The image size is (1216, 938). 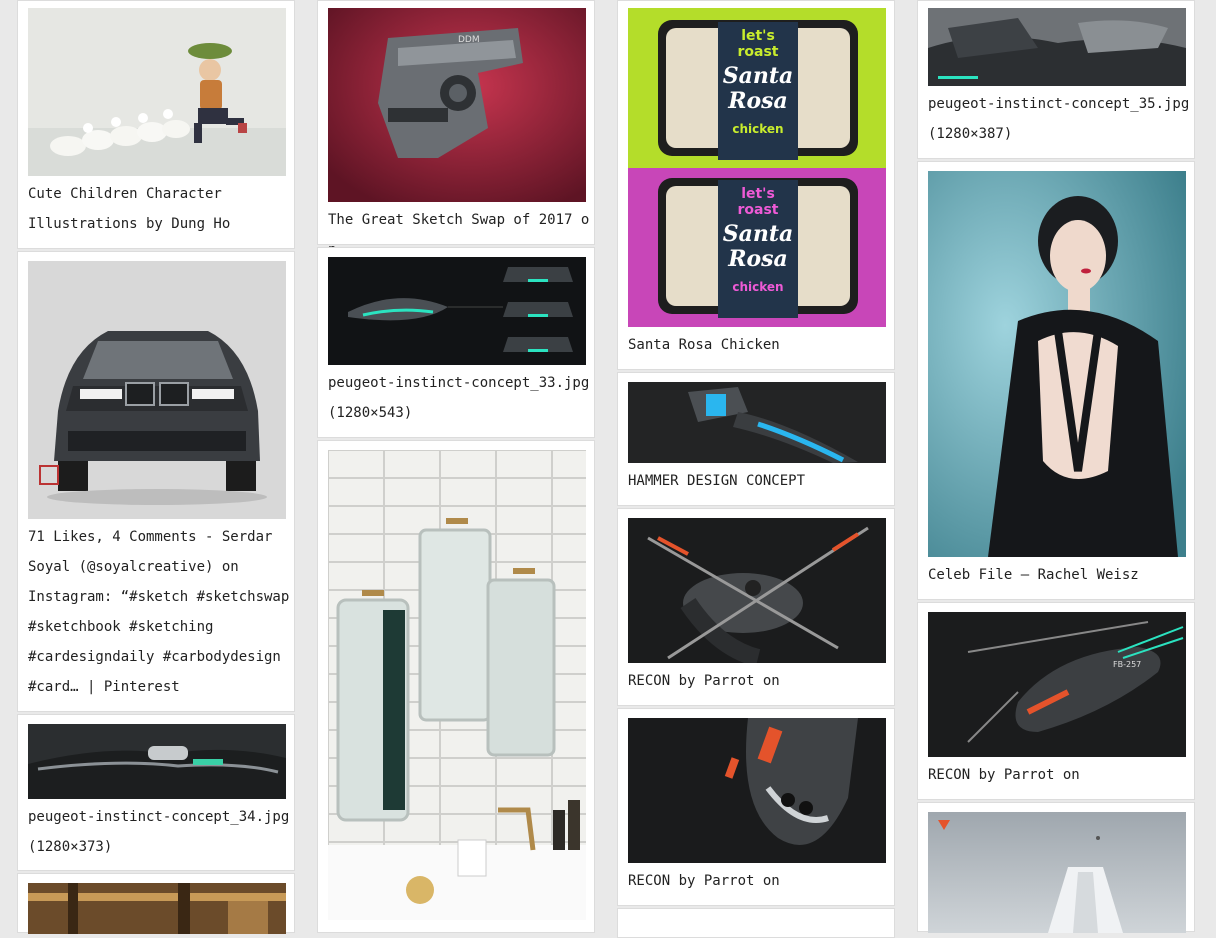 What do you see at coordinates (457, 105) in the screenshot?
I see `pin-image: DDM` at bounding box center [457, 105].